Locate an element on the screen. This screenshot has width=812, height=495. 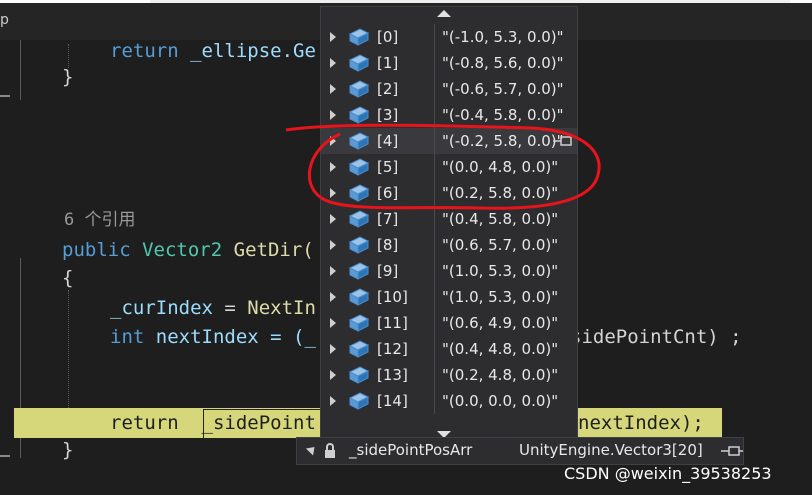
datatip-row: [0] "(-1.0, 5.3, 0.0)" is located at coordinates (449, 37).